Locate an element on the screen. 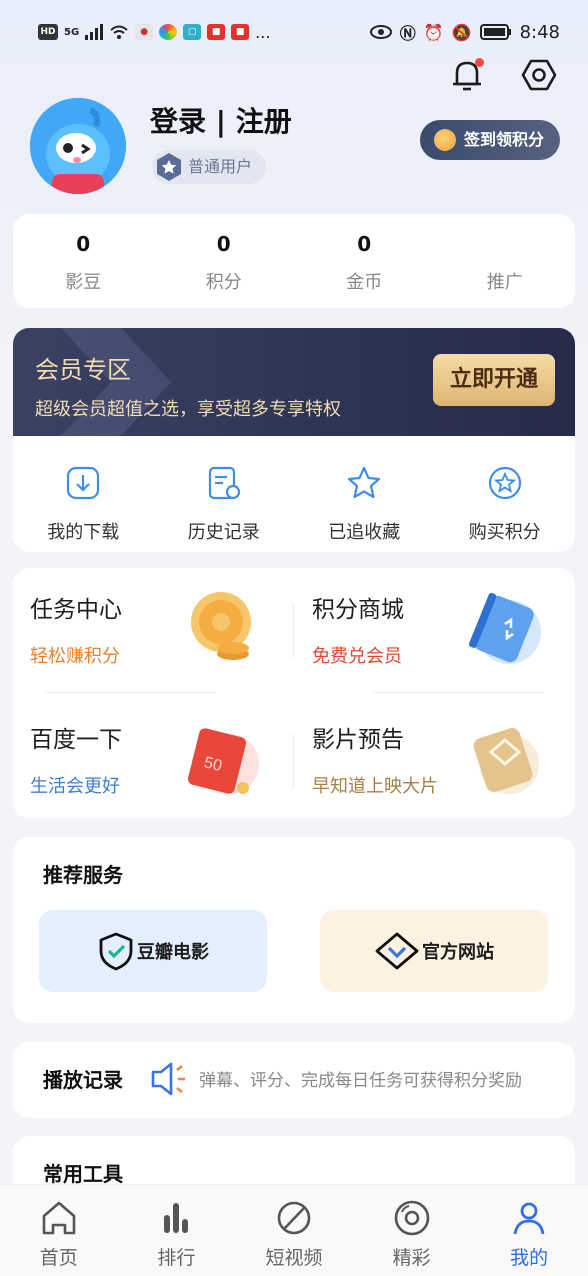 The height and width of the screenshot is (1276, 588). coin-icon is located at coordinates (444, 140).